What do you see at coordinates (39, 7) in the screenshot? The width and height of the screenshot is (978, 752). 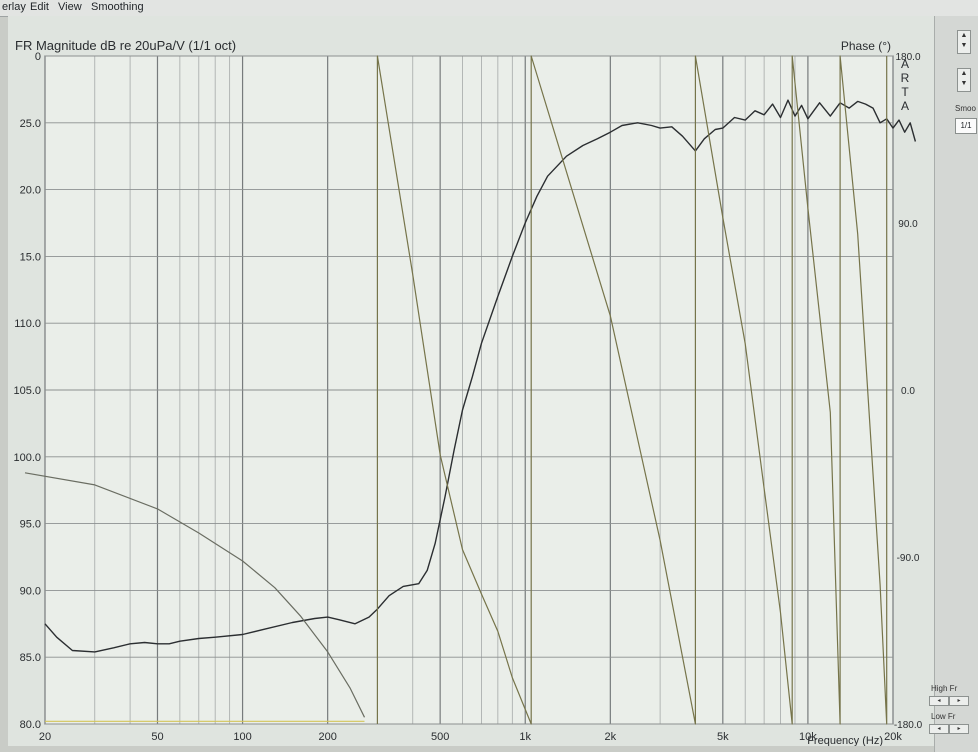 I see `menu-edit: Edit` at bounding box center [39, 7].